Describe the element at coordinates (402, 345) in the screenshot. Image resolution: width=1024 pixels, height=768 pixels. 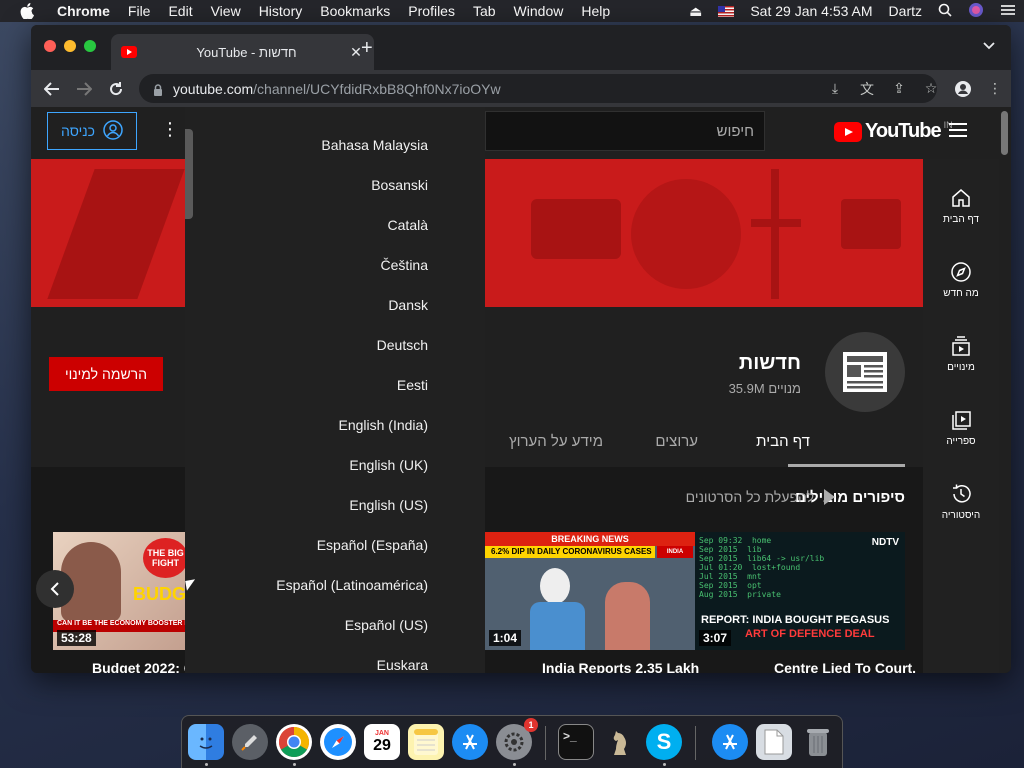
I see `language-option: Deutsch` at that location.